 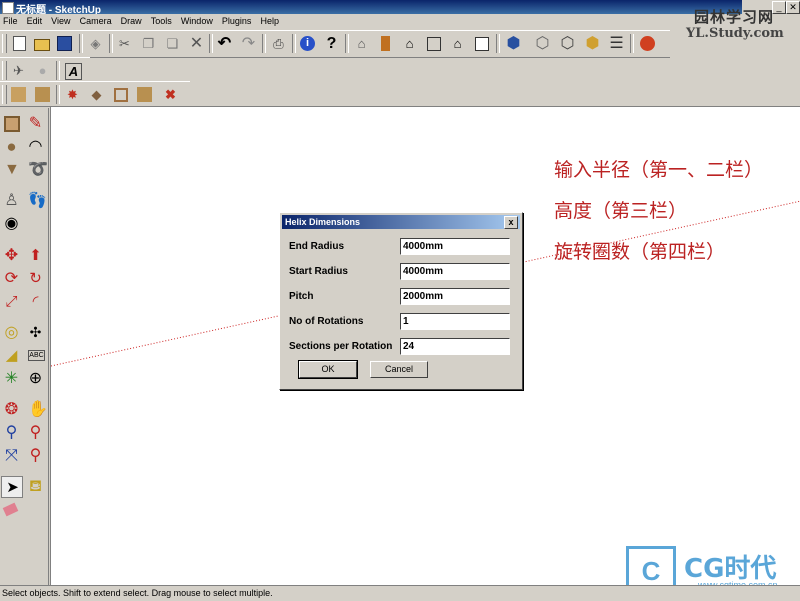 What do you see at coordinates (12, 302) in the screenshot?
I see `scale-tool: ⤢` at bounding box center [12, 302].